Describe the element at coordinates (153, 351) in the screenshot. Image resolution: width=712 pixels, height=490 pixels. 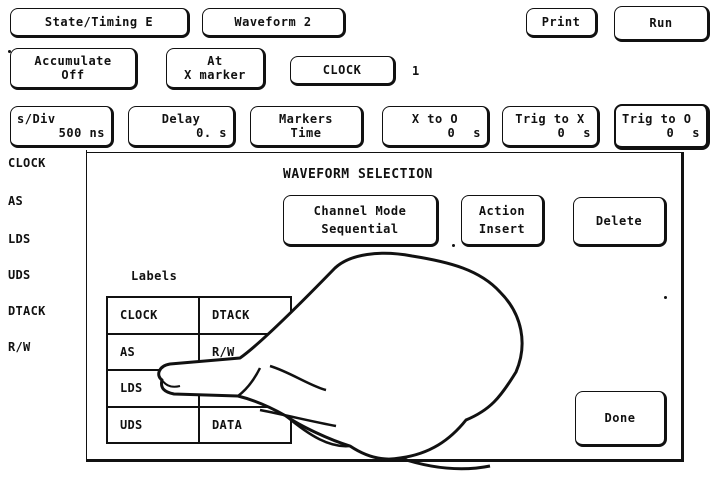
I see `label-cell: AS` at that location.